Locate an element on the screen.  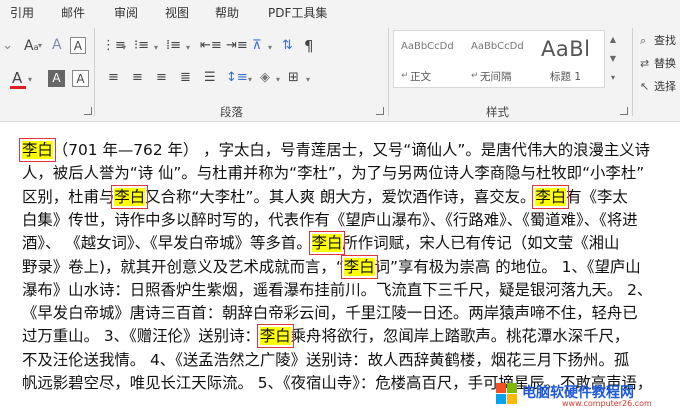
numbering-icon: ⁝≡ is located at coordinates (141, 46).